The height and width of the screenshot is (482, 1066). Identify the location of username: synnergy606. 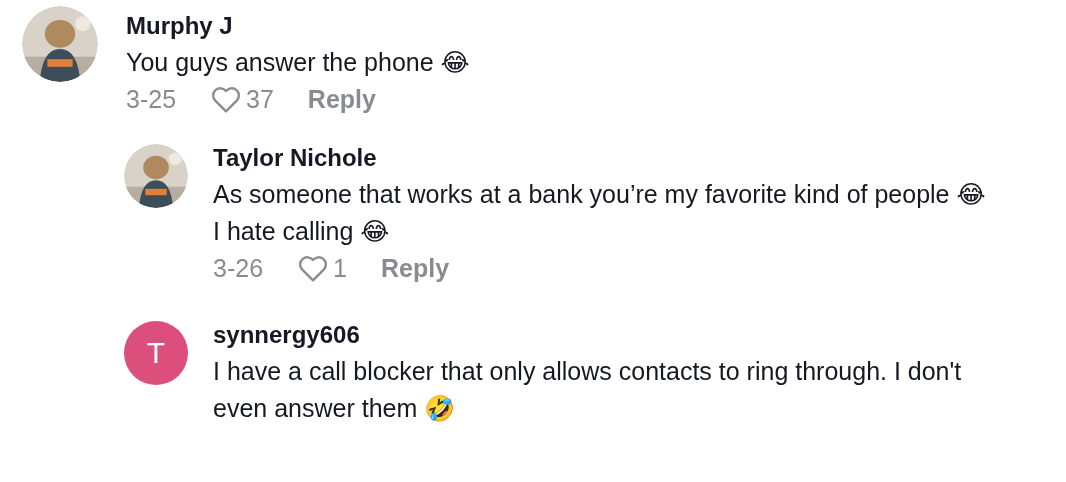
(605, 335).